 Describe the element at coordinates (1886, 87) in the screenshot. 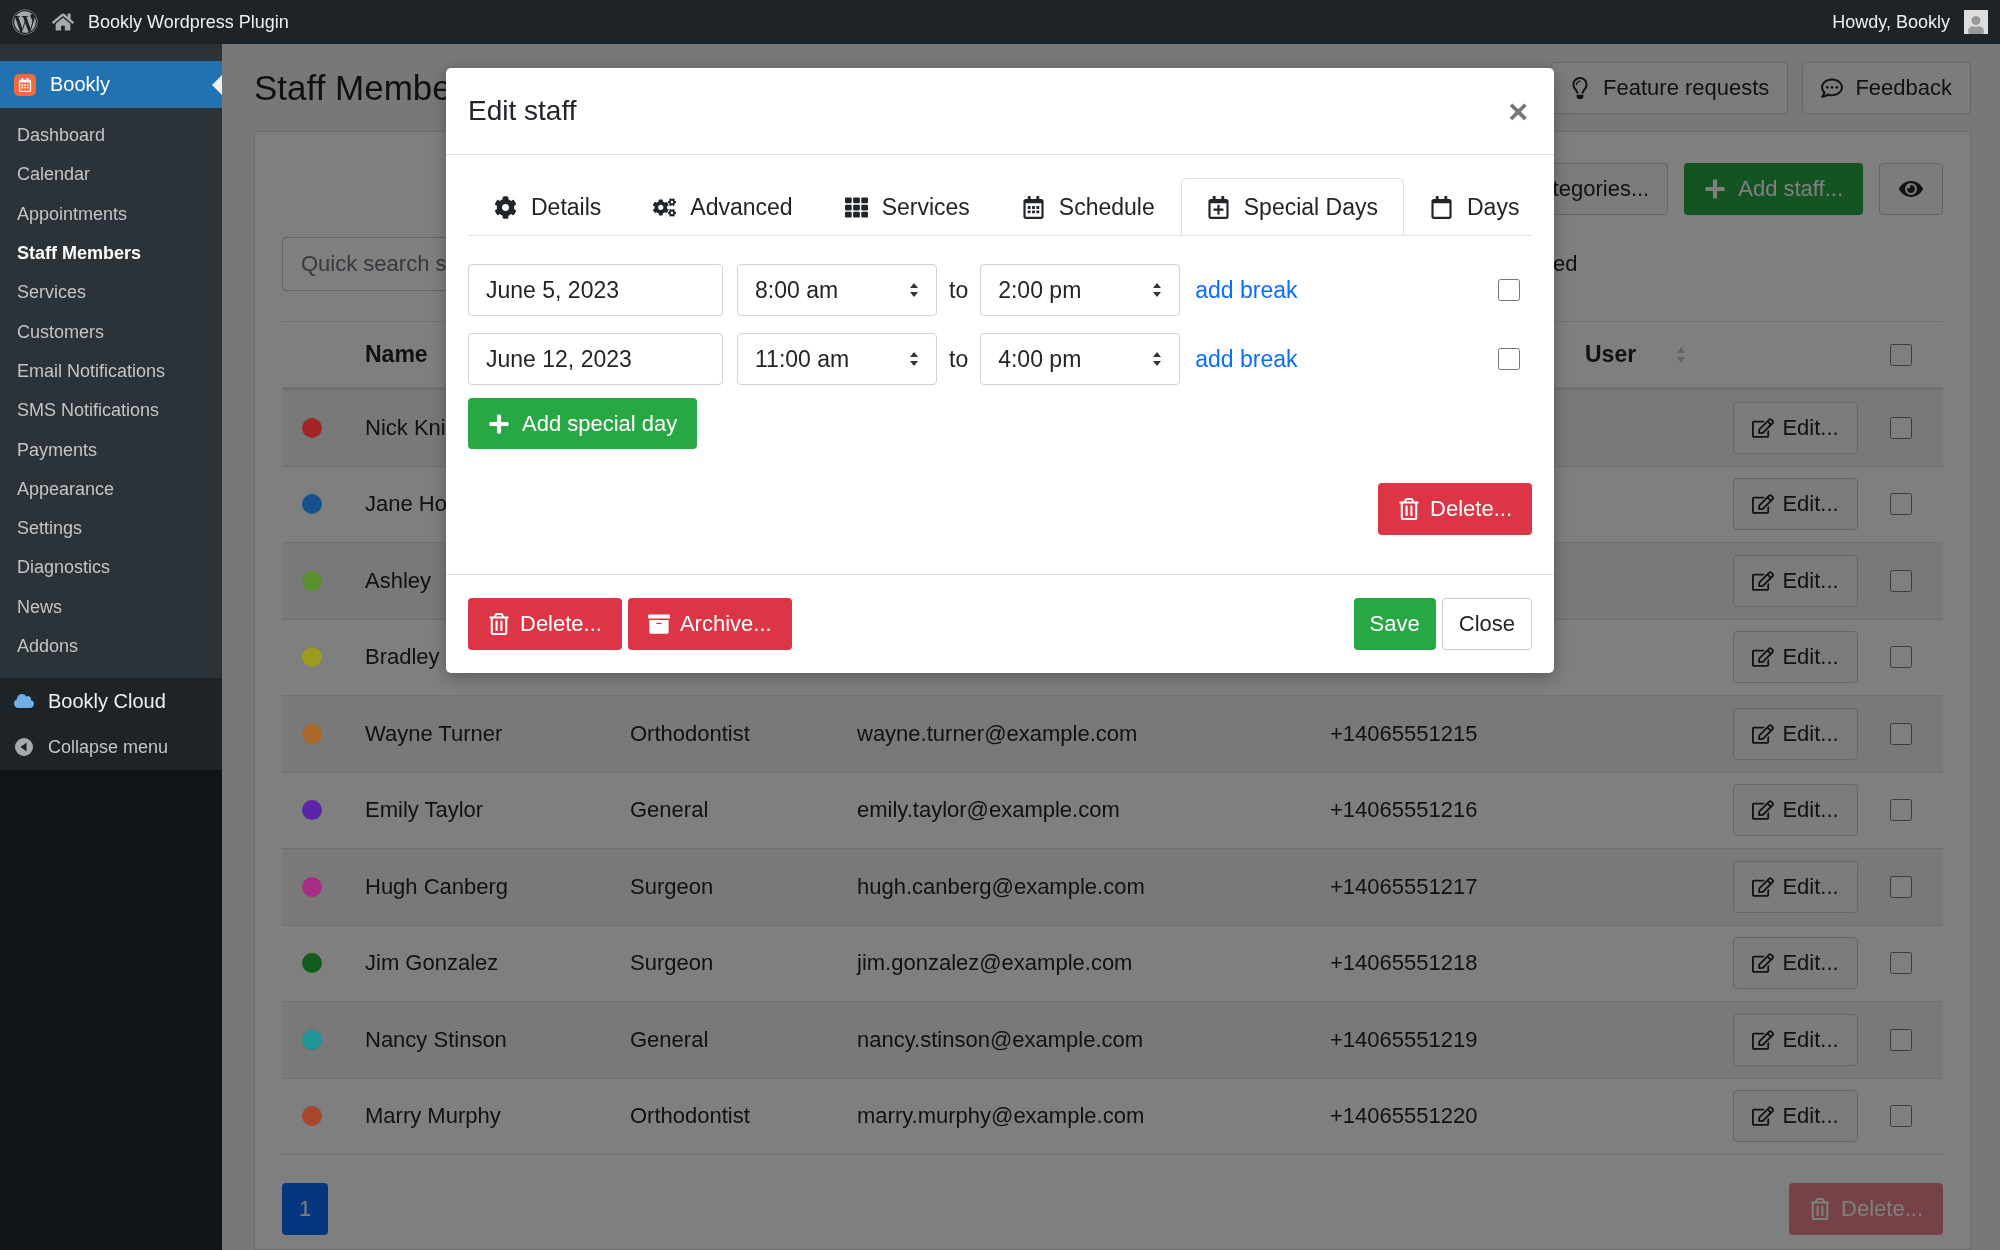

I see `header-button: Feedback` at that location.